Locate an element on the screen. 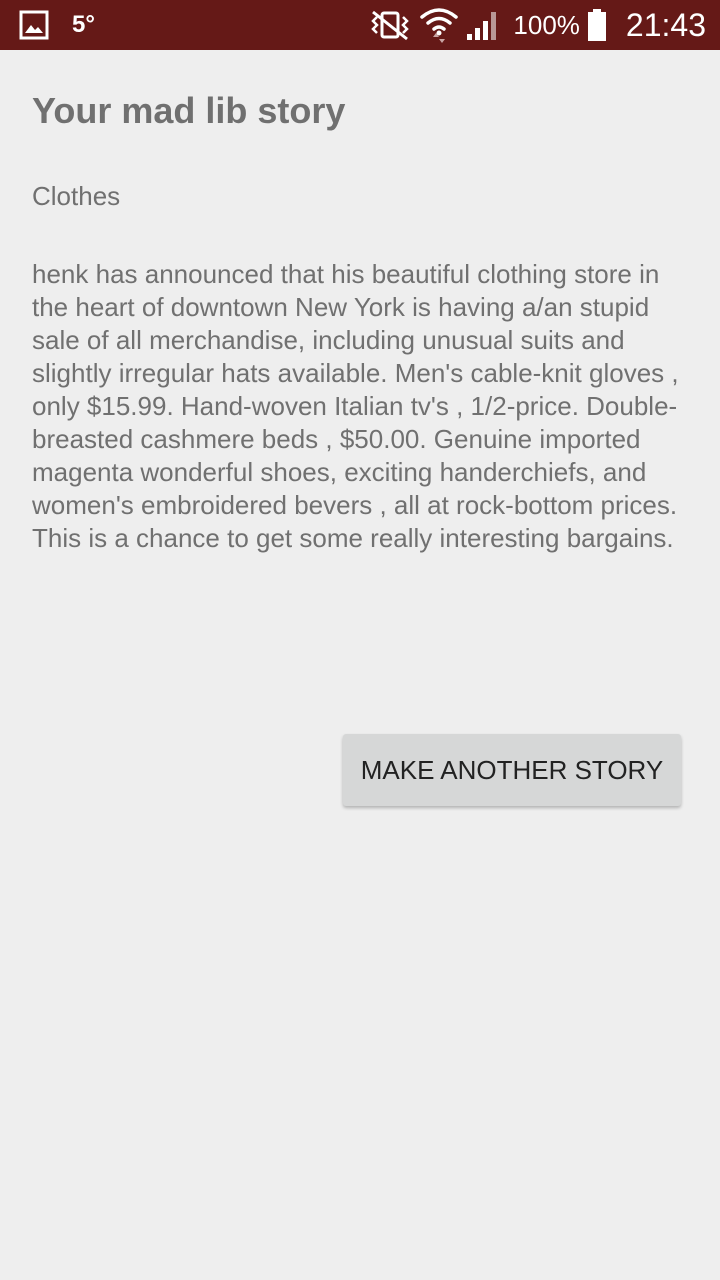 The height and width of the screenshot is (1280, 720). gallery-icon is located at coordinates (34, 25).